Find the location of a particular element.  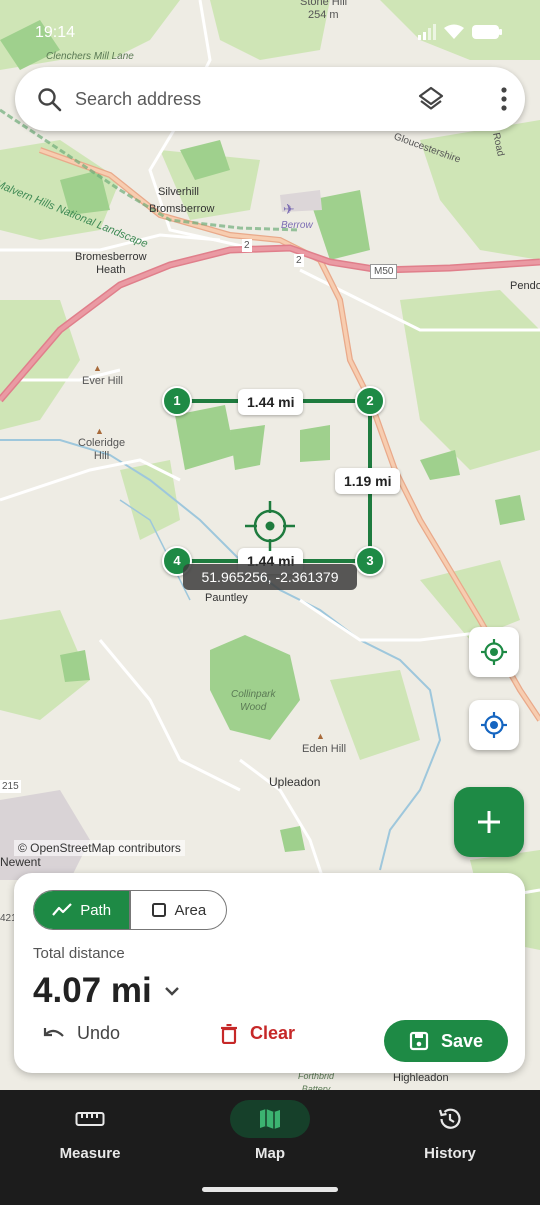

road-number-2a: 2 is located at coordinates (247, 245).